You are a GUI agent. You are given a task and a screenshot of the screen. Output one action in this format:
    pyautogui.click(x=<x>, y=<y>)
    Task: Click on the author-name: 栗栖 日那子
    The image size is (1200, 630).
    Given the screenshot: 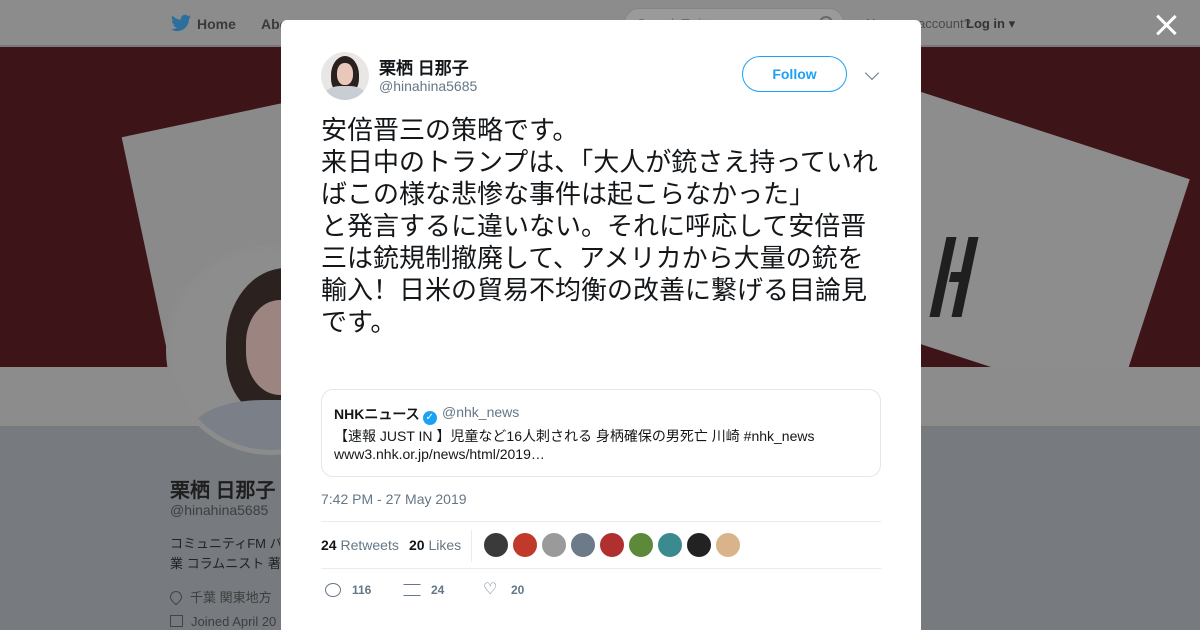 What is the action you would take?
    pyautogui.click(x=424, y=66)
    